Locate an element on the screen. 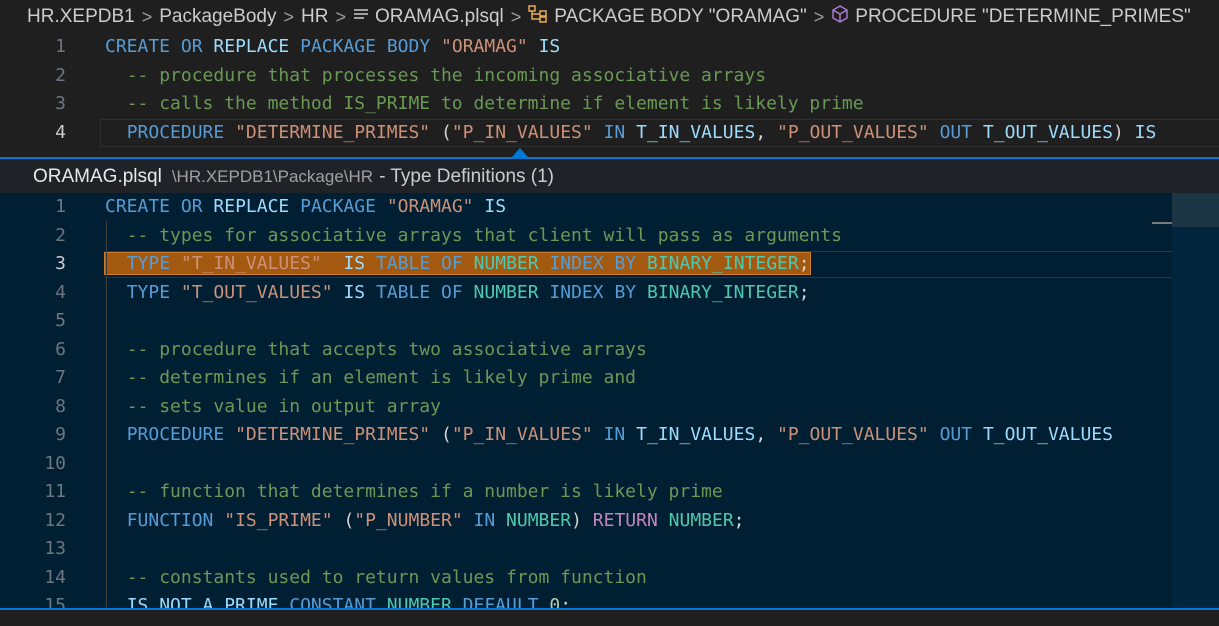 The width and height of the screenshot is (1219, 626). line-number: 5 is located at coordinates (60, 320).